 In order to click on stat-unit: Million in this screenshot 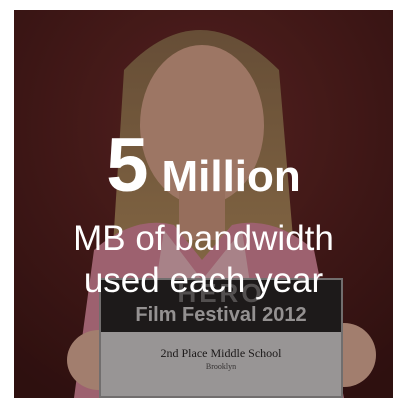, I will do `click(231, 176)`.